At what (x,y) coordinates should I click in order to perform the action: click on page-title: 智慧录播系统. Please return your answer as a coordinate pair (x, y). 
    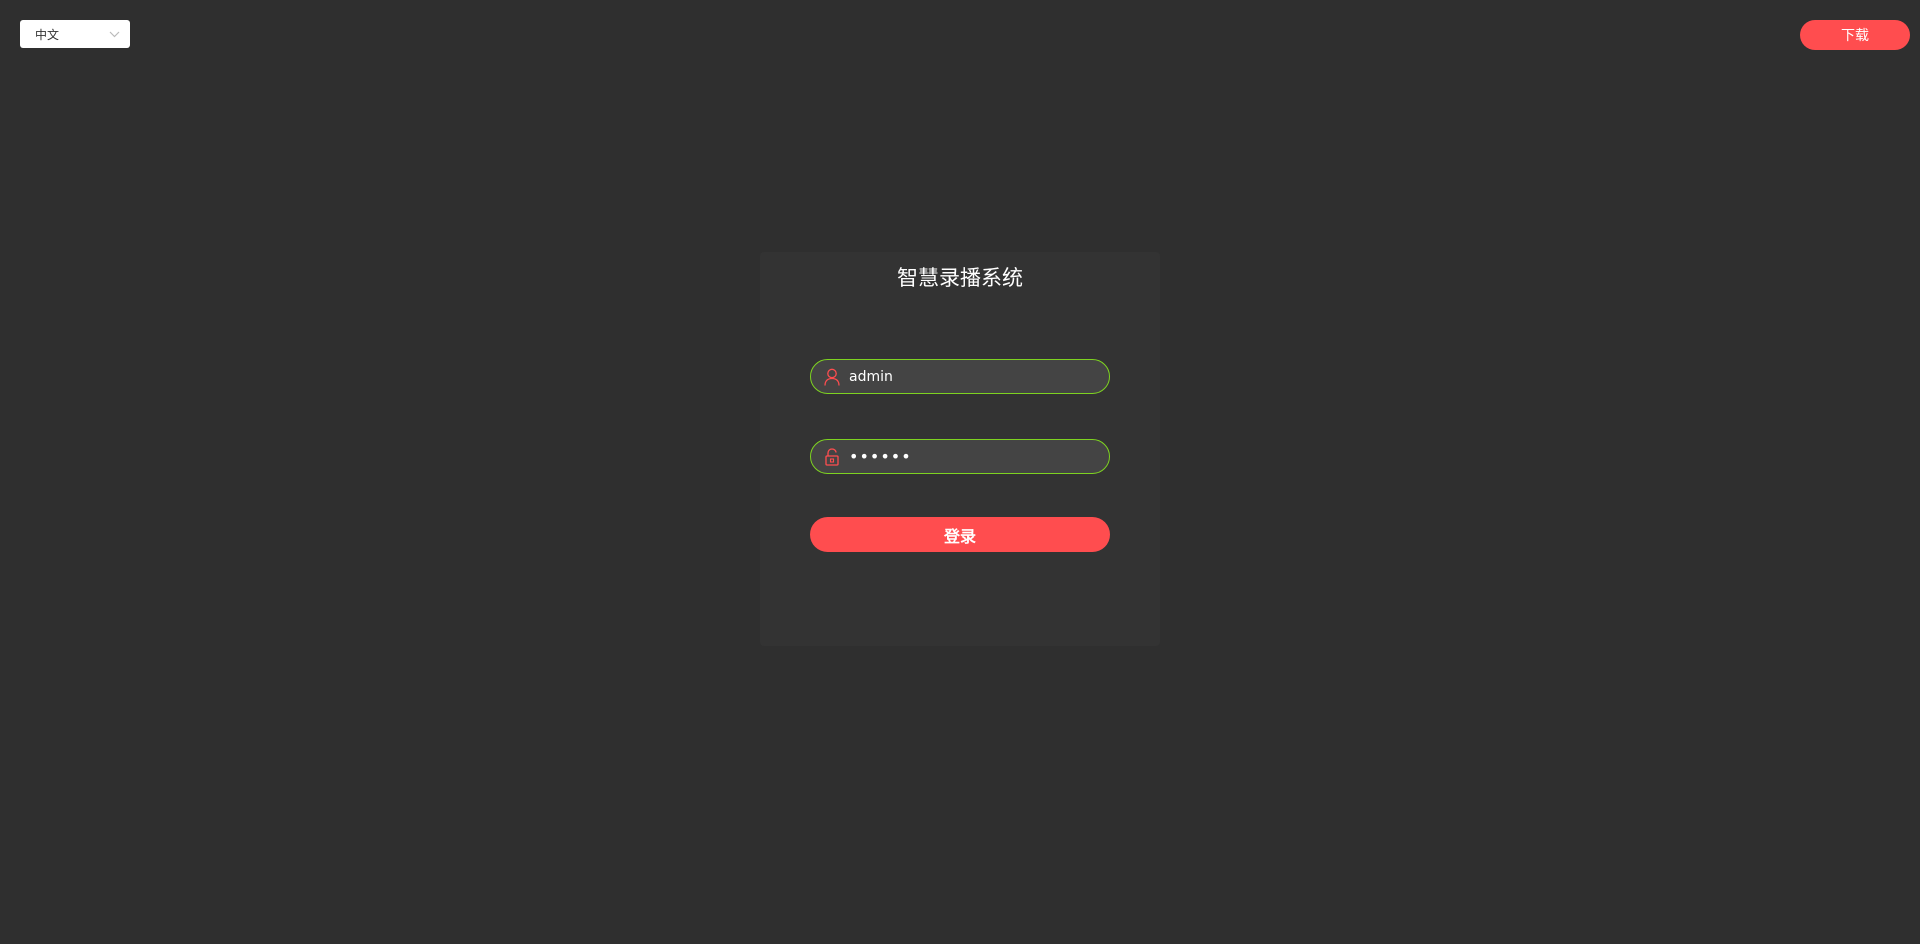
    Looking at the image, I should click on (960, 278).